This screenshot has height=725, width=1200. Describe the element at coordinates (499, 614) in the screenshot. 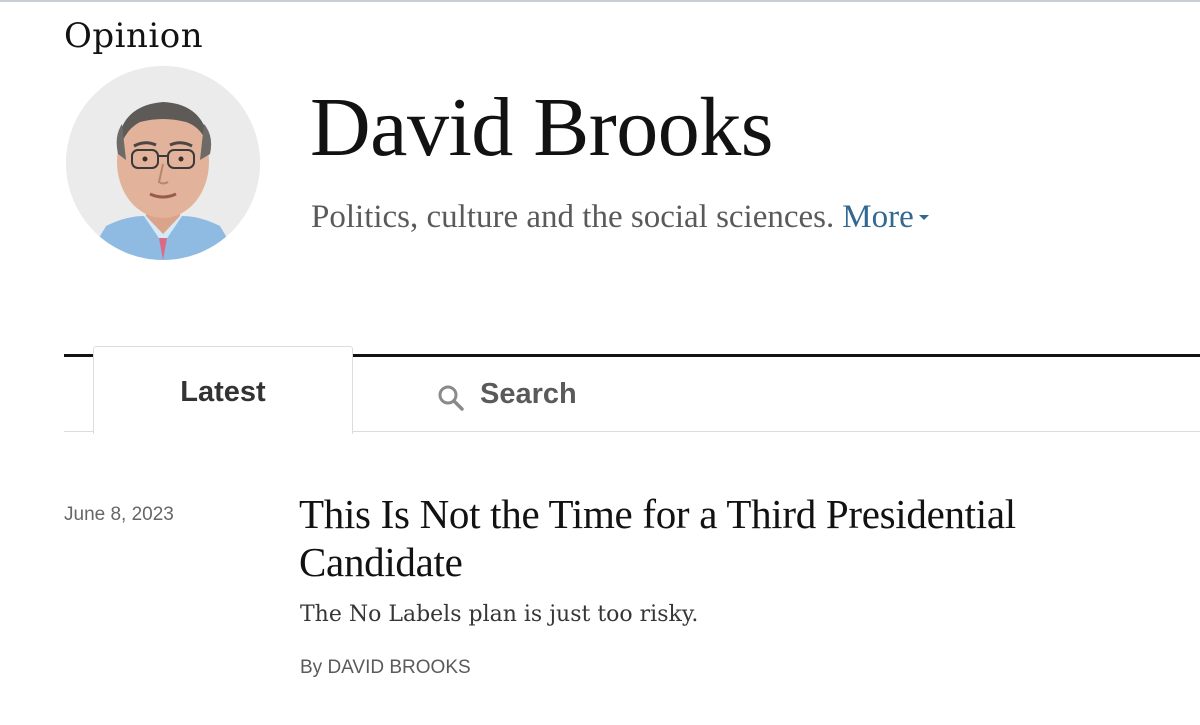

I see `article-summary: The No Labels plan is just too risky.` at that location.